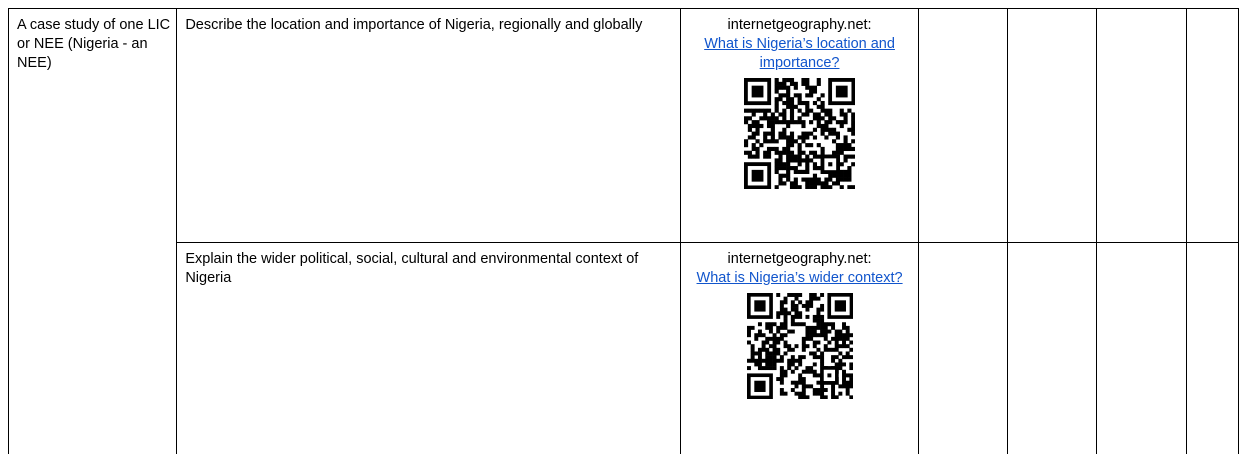 The height and width of the screenshot is (454, 1239). I want to click on resource-link: What is Nigeria’s wider context?, so click(799, 278).